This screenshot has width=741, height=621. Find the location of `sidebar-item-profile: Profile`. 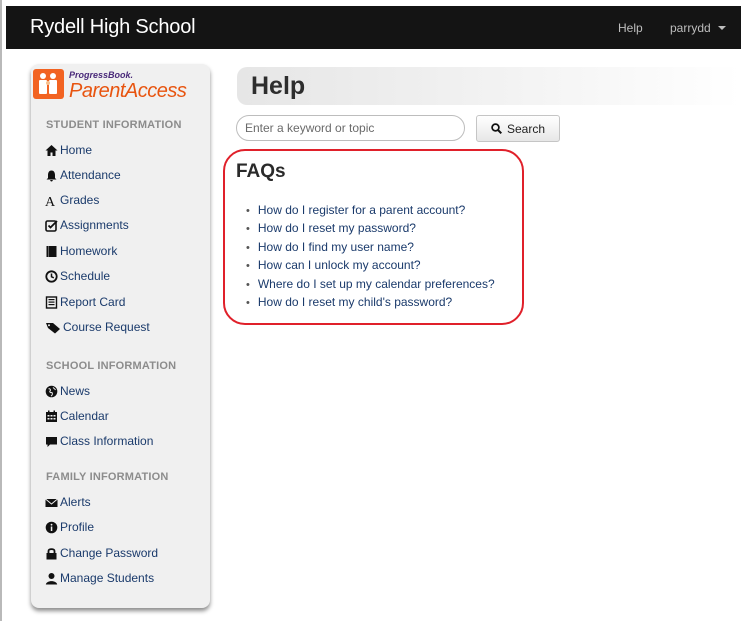

sidebar-item-profile: Profile is located at coordinates (69, 527).